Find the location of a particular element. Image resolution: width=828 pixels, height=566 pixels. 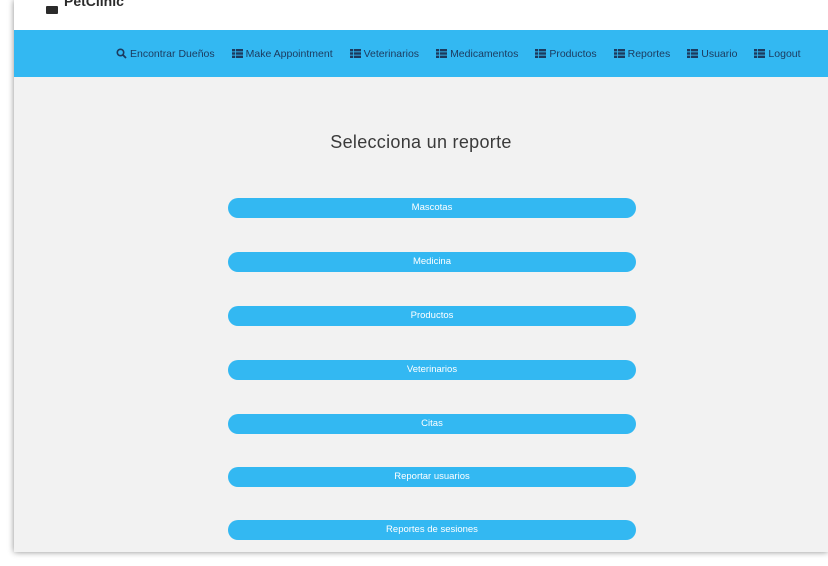

page-title: Selecciona un reporte is located at coordinates (421, 142).